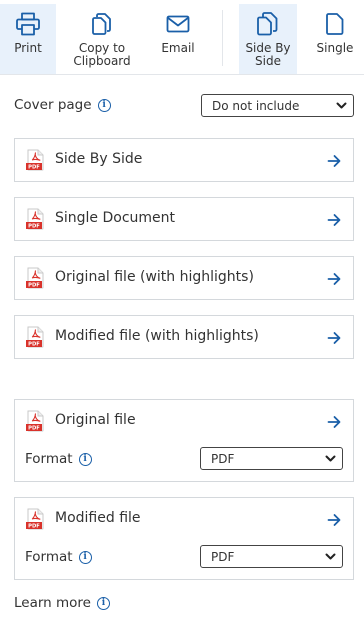 The width and height of the screenshot is (364, 619). Describe the element at coordinates (178, 39) in the screenshot. I see `email-button: Email` at that location.